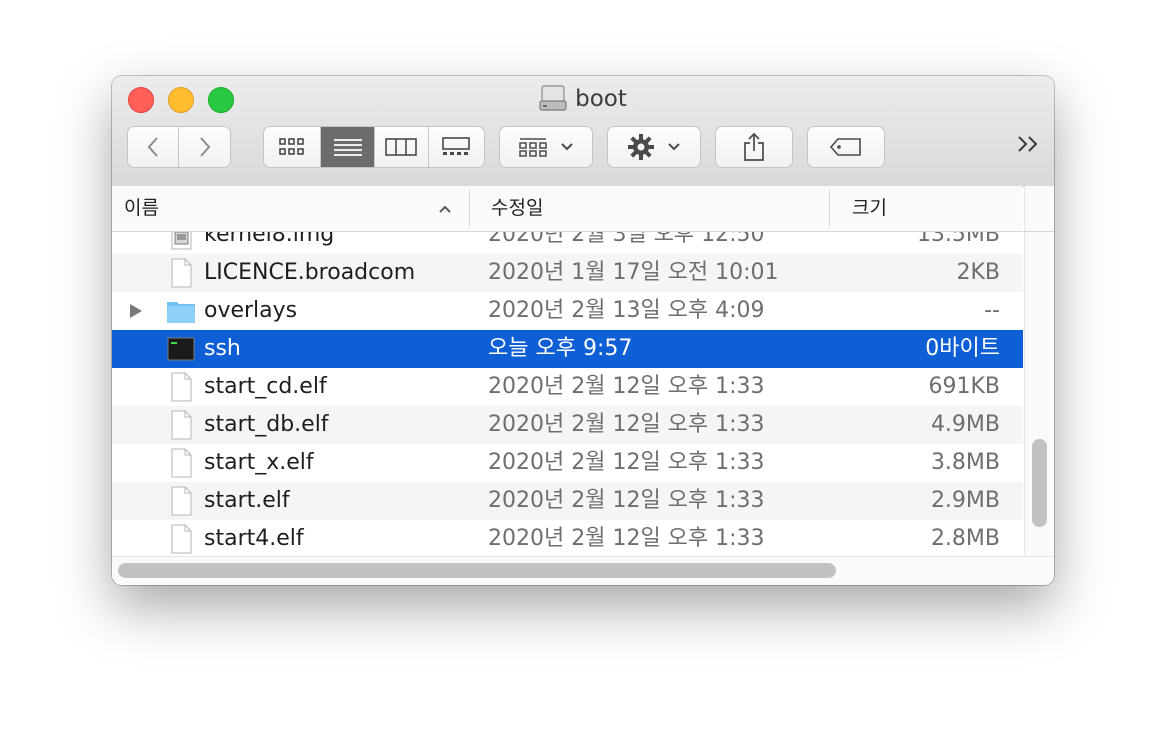 This screenshot has width=1166, height=734. Describe the element at coordinates (310, 272) in the screenshot. I see `file-name: LICENCE.broadcom` at that location.